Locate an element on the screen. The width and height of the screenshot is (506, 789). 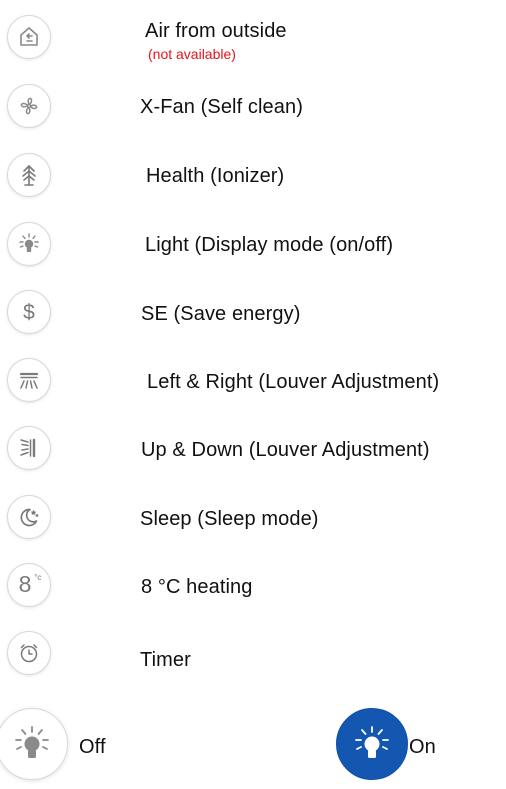
feature-label: SE (Save energy) is located at coordinates (221, 314).